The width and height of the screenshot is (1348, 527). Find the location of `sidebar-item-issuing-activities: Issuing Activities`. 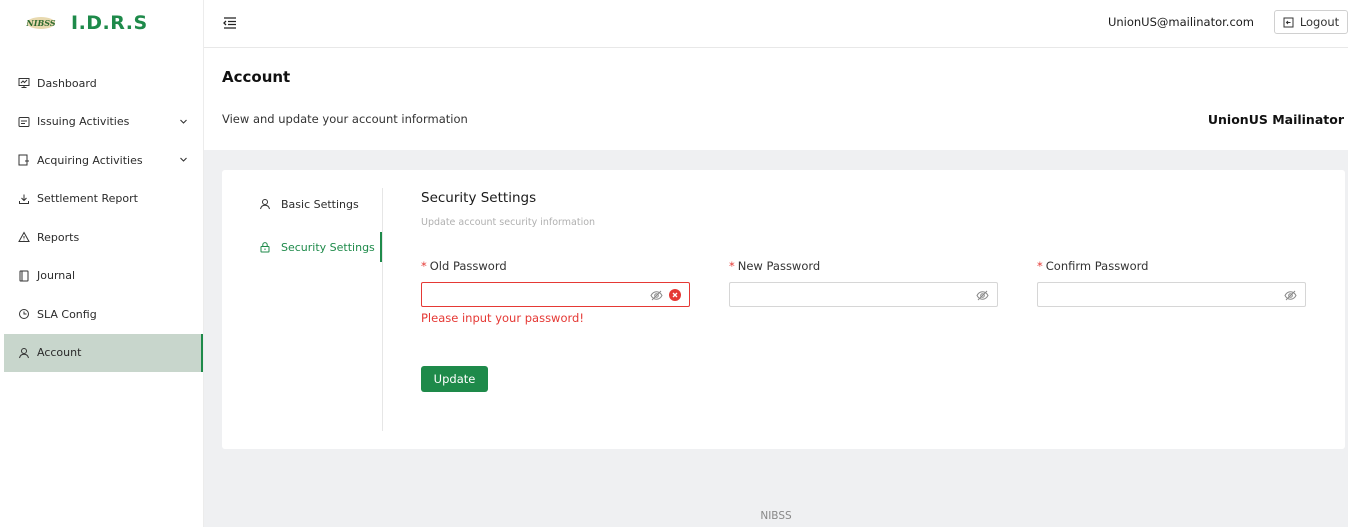

sidebar-item-issuing-activities: Issuing Activities is located at coordinates (101, 122).